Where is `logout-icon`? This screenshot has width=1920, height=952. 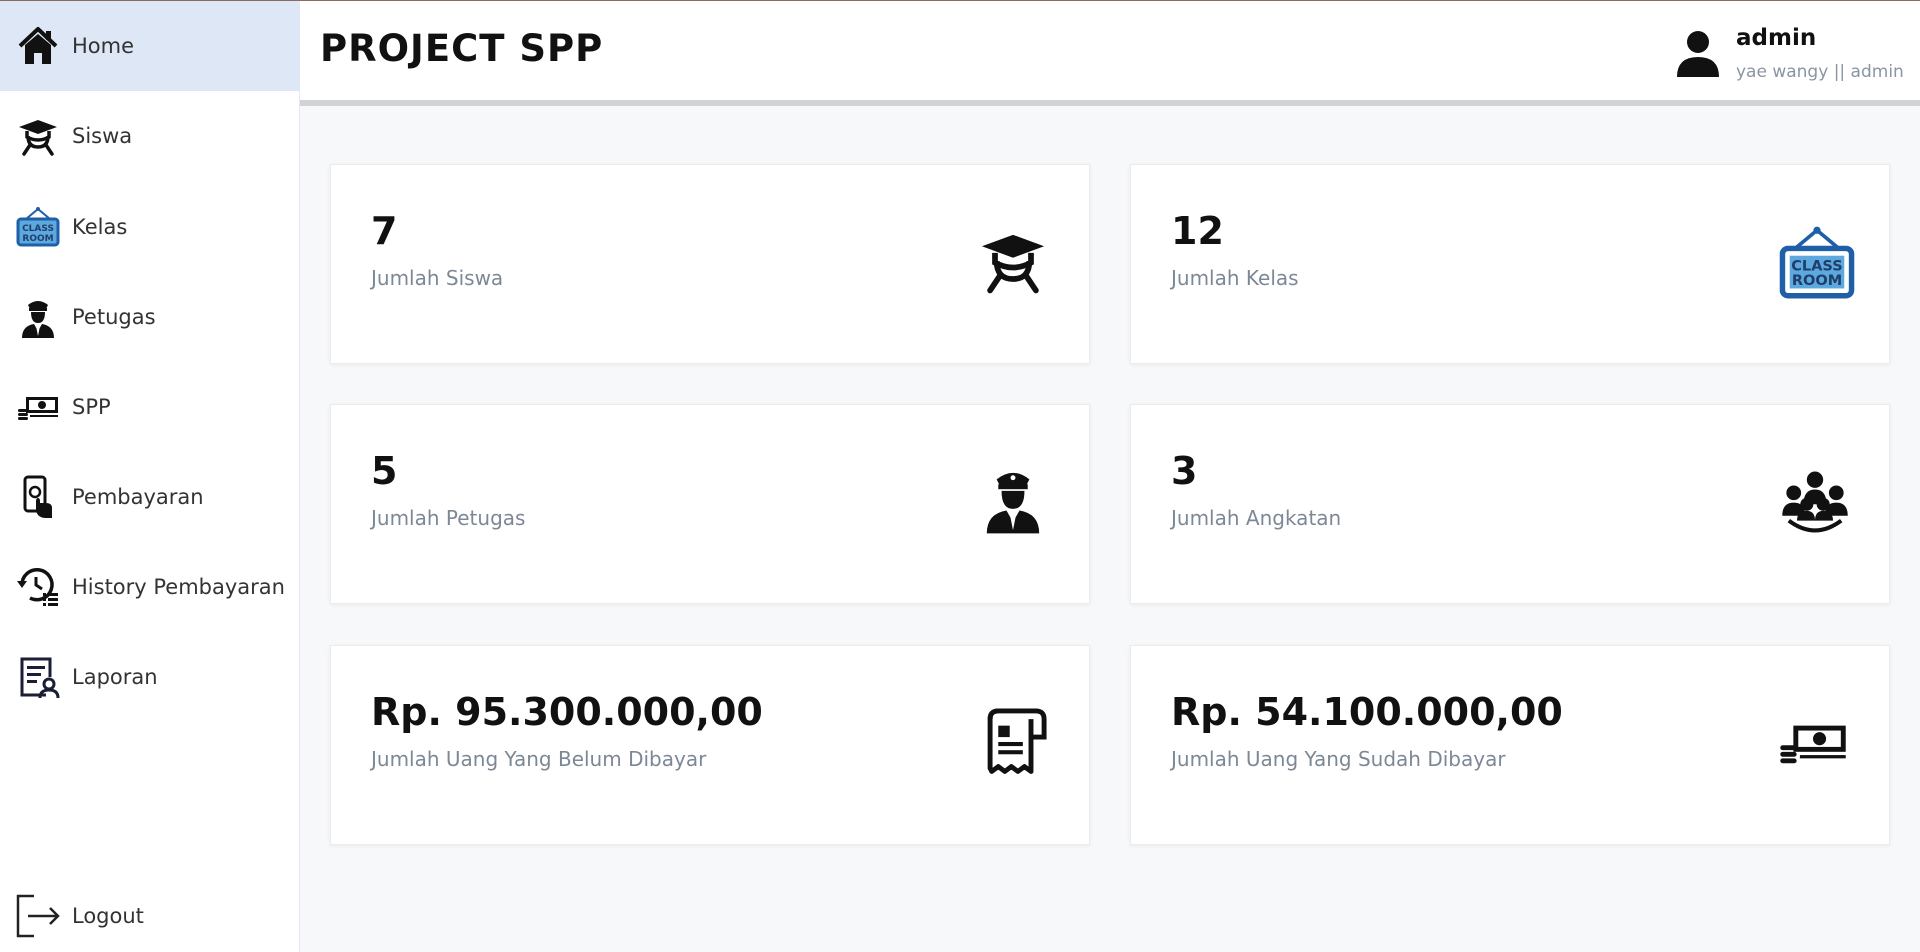
logout-icon is located at coordinates (38, 916).